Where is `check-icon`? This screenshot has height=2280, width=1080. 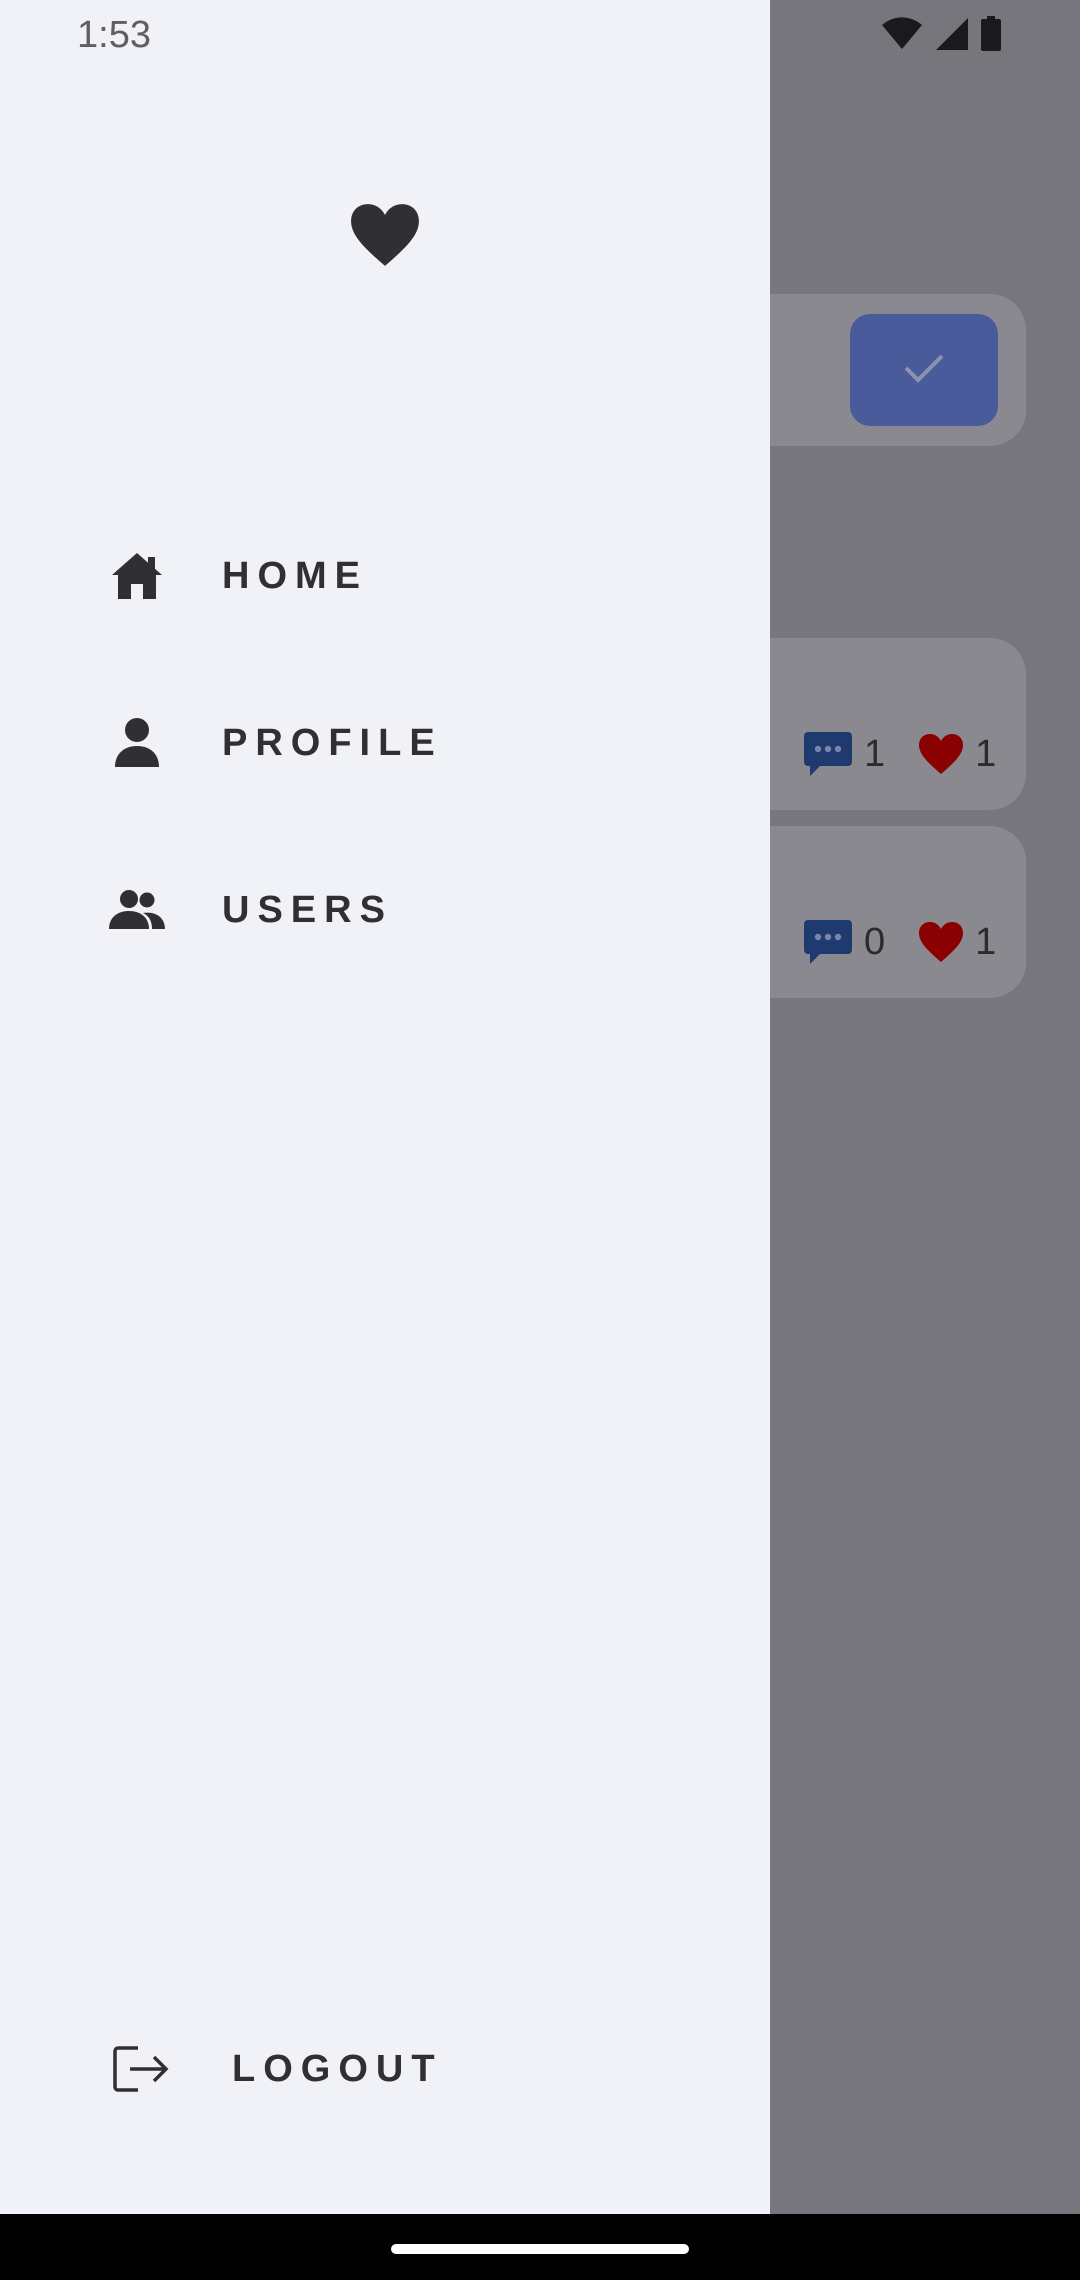
check-icon is located at coordinates (924, 370).